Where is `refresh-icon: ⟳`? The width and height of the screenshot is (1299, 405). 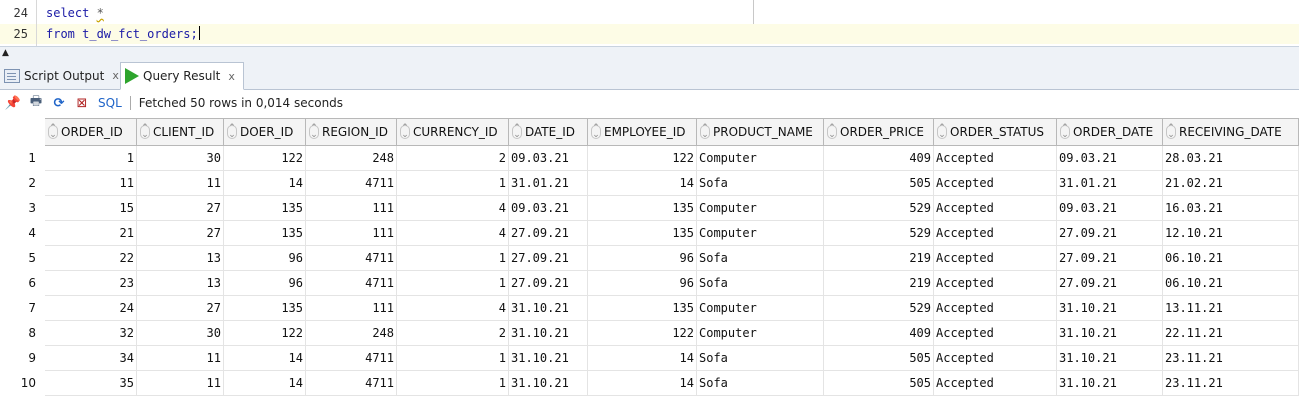 refresh-icon: ⟳ is located at coordinates (59, 103).